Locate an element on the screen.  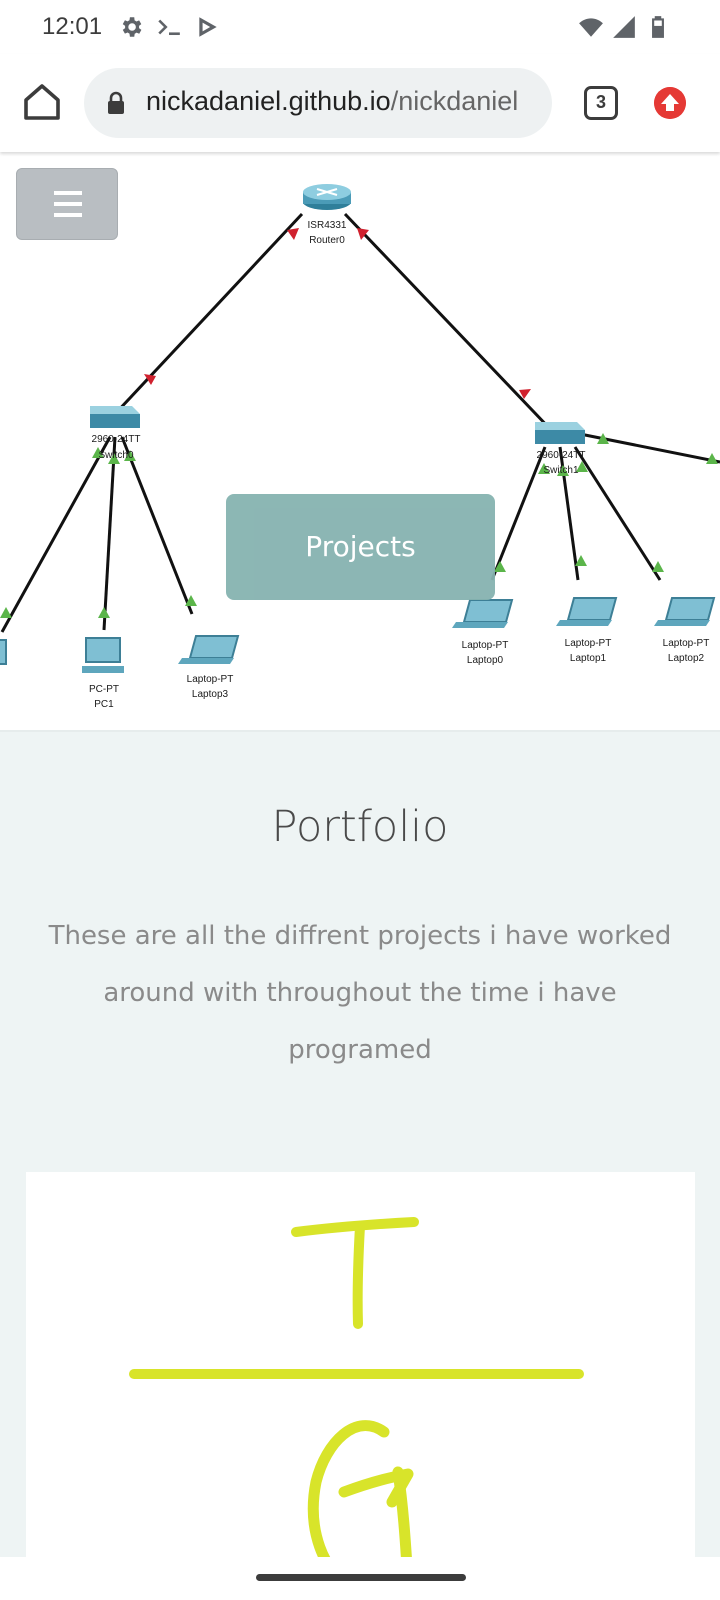
hamburger-menu-icon is located at coordinates (67, 204).